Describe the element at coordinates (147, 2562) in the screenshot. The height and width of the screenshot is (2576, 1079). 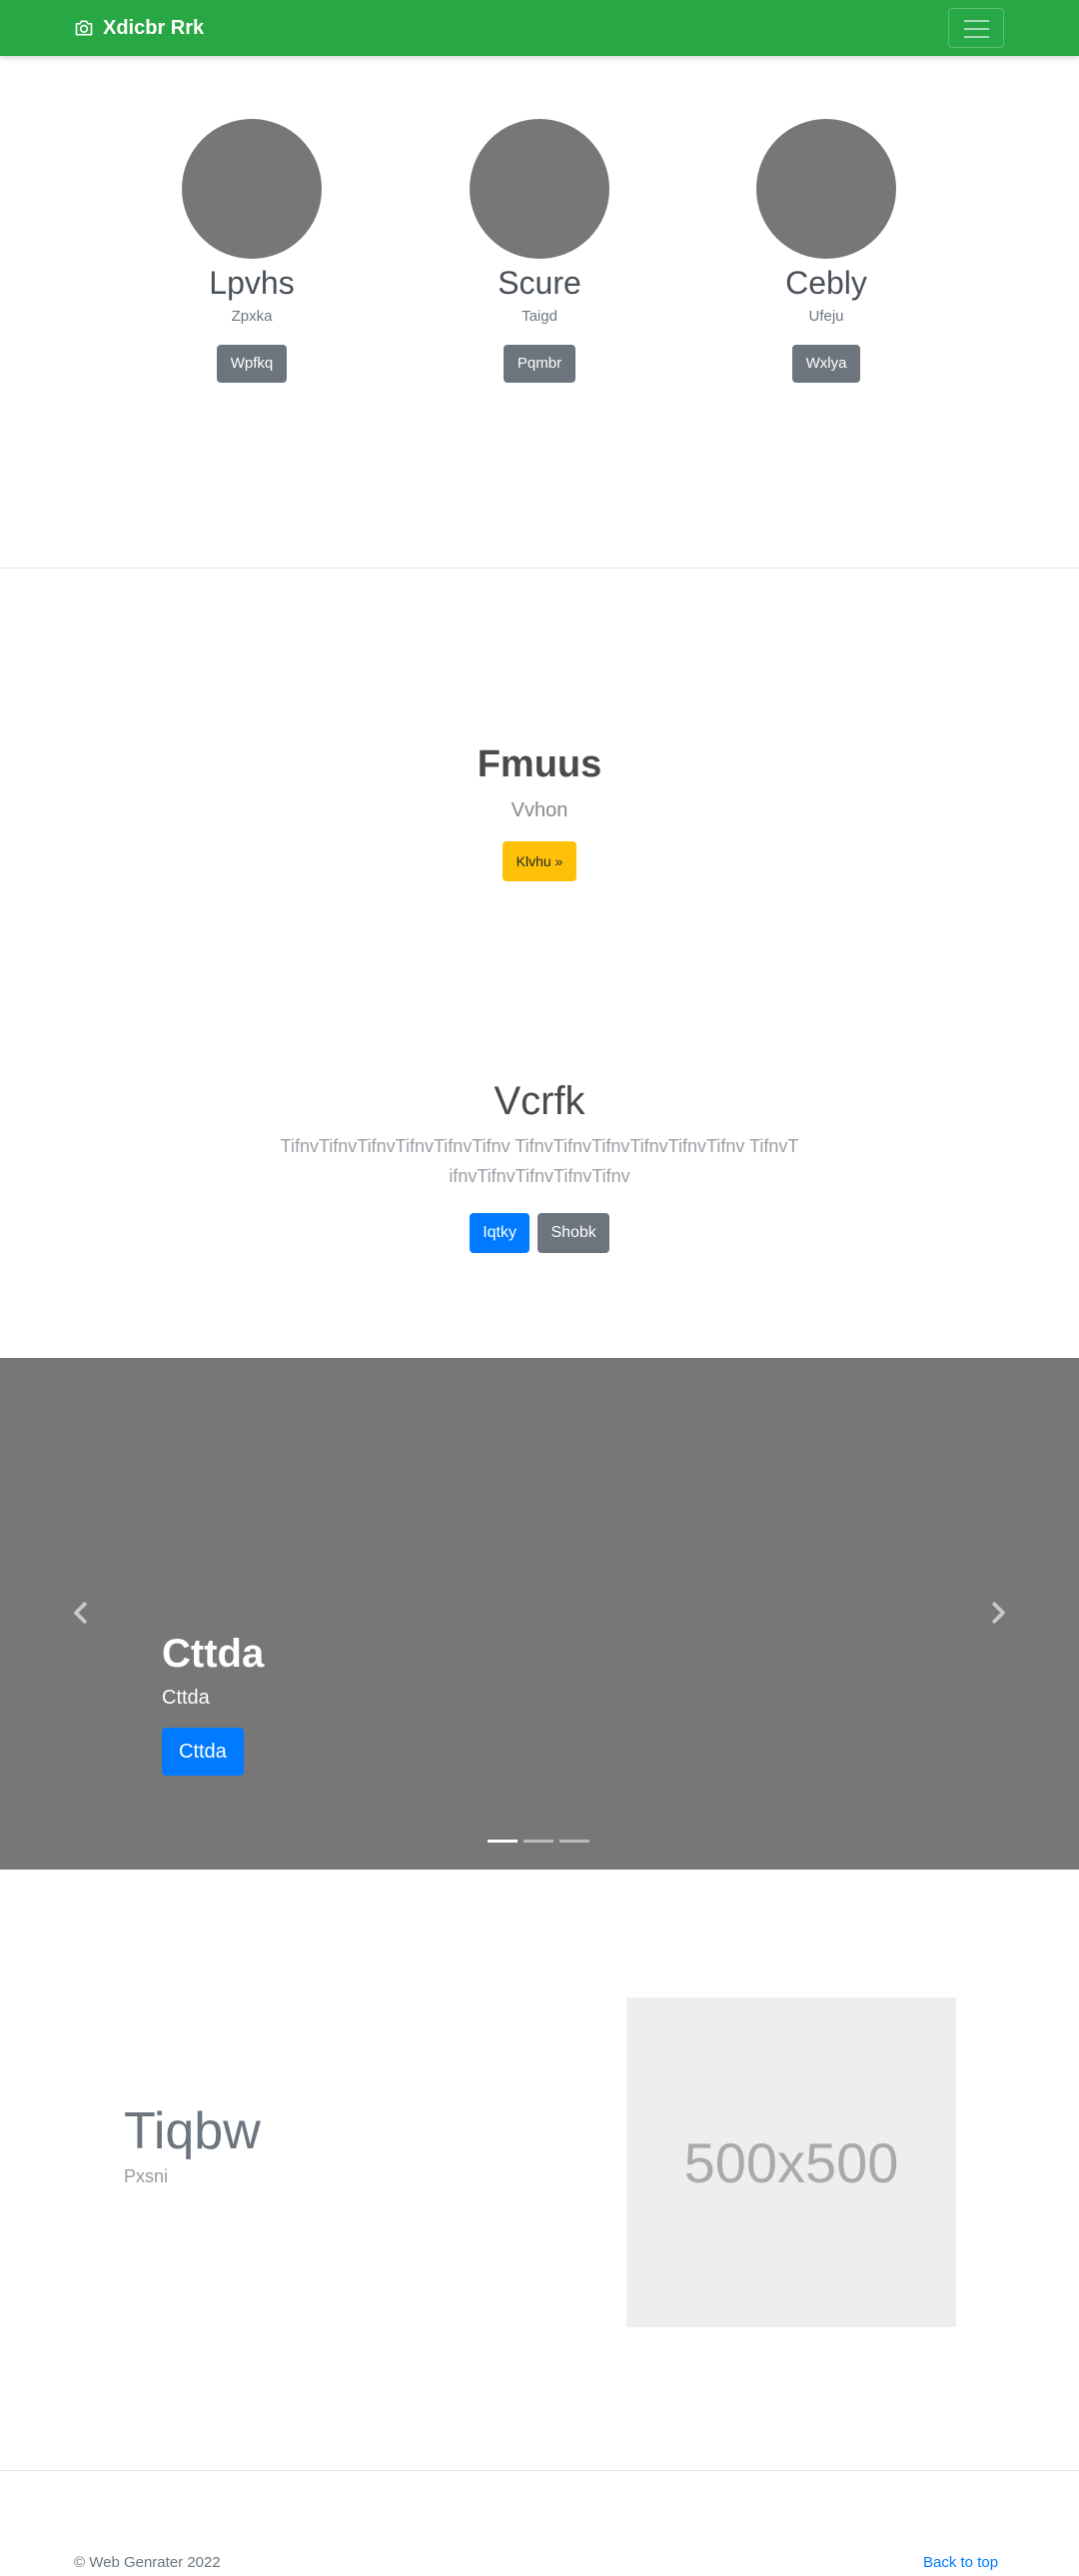
I see `footer-copyright: © Web Genrater 2022` at that location.